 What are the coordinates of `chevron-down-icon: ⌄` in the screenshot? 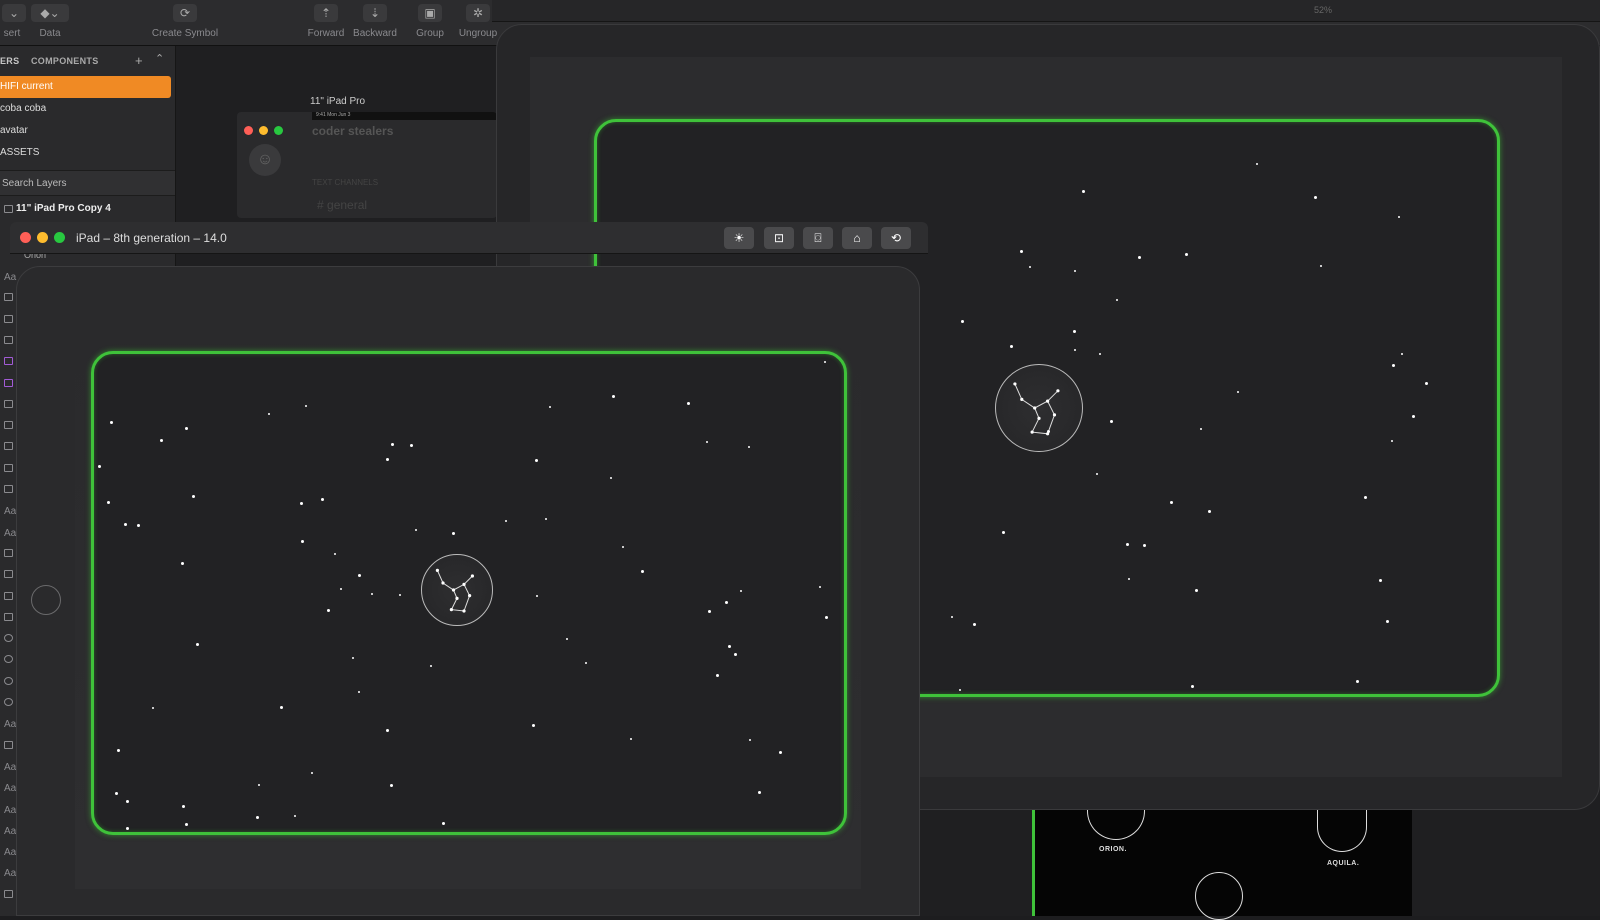 It's located at (14, 13).